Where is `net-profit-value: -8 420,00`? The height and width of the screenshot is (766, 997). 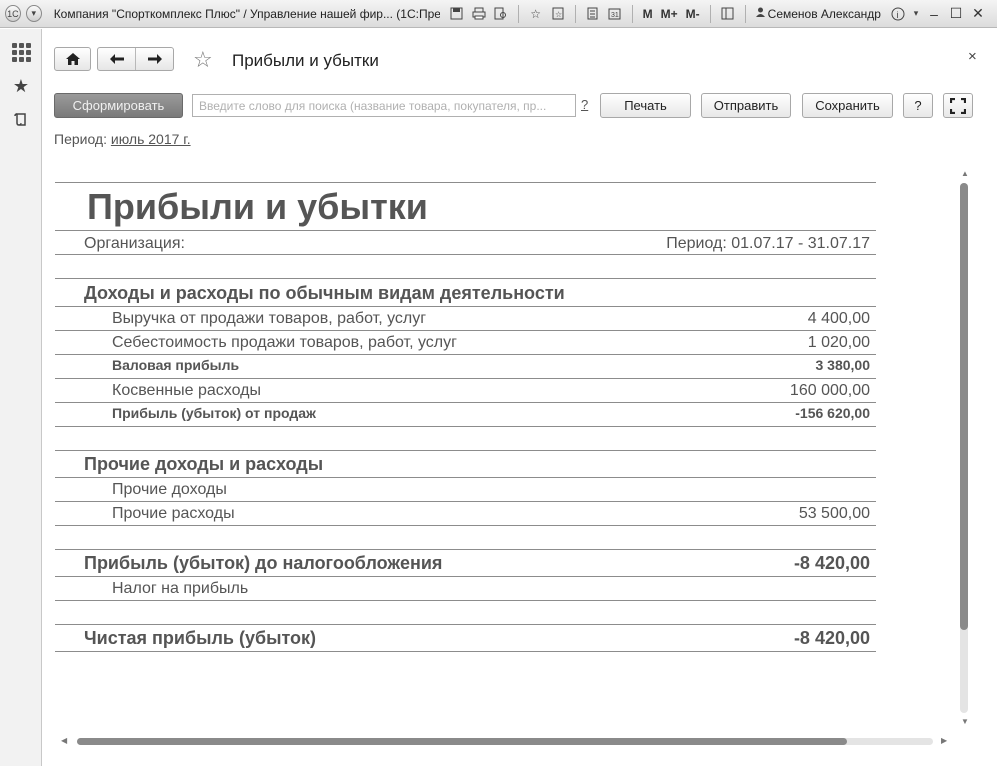 net-profit-value: -8 420,00 is located at coordinates (831, 638).